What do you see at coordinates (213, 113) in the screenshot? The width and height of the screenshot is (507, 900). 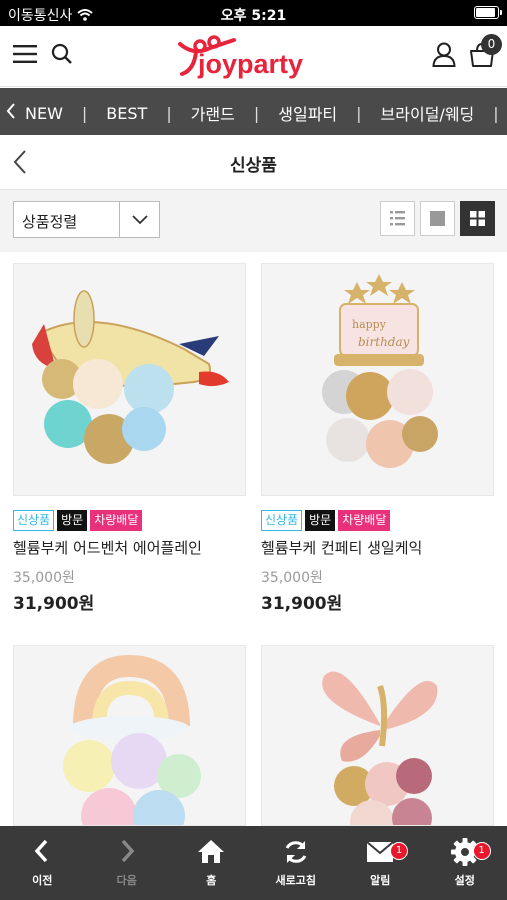 I see `category-garland: 가랜드` at bounding box center [213, 113].